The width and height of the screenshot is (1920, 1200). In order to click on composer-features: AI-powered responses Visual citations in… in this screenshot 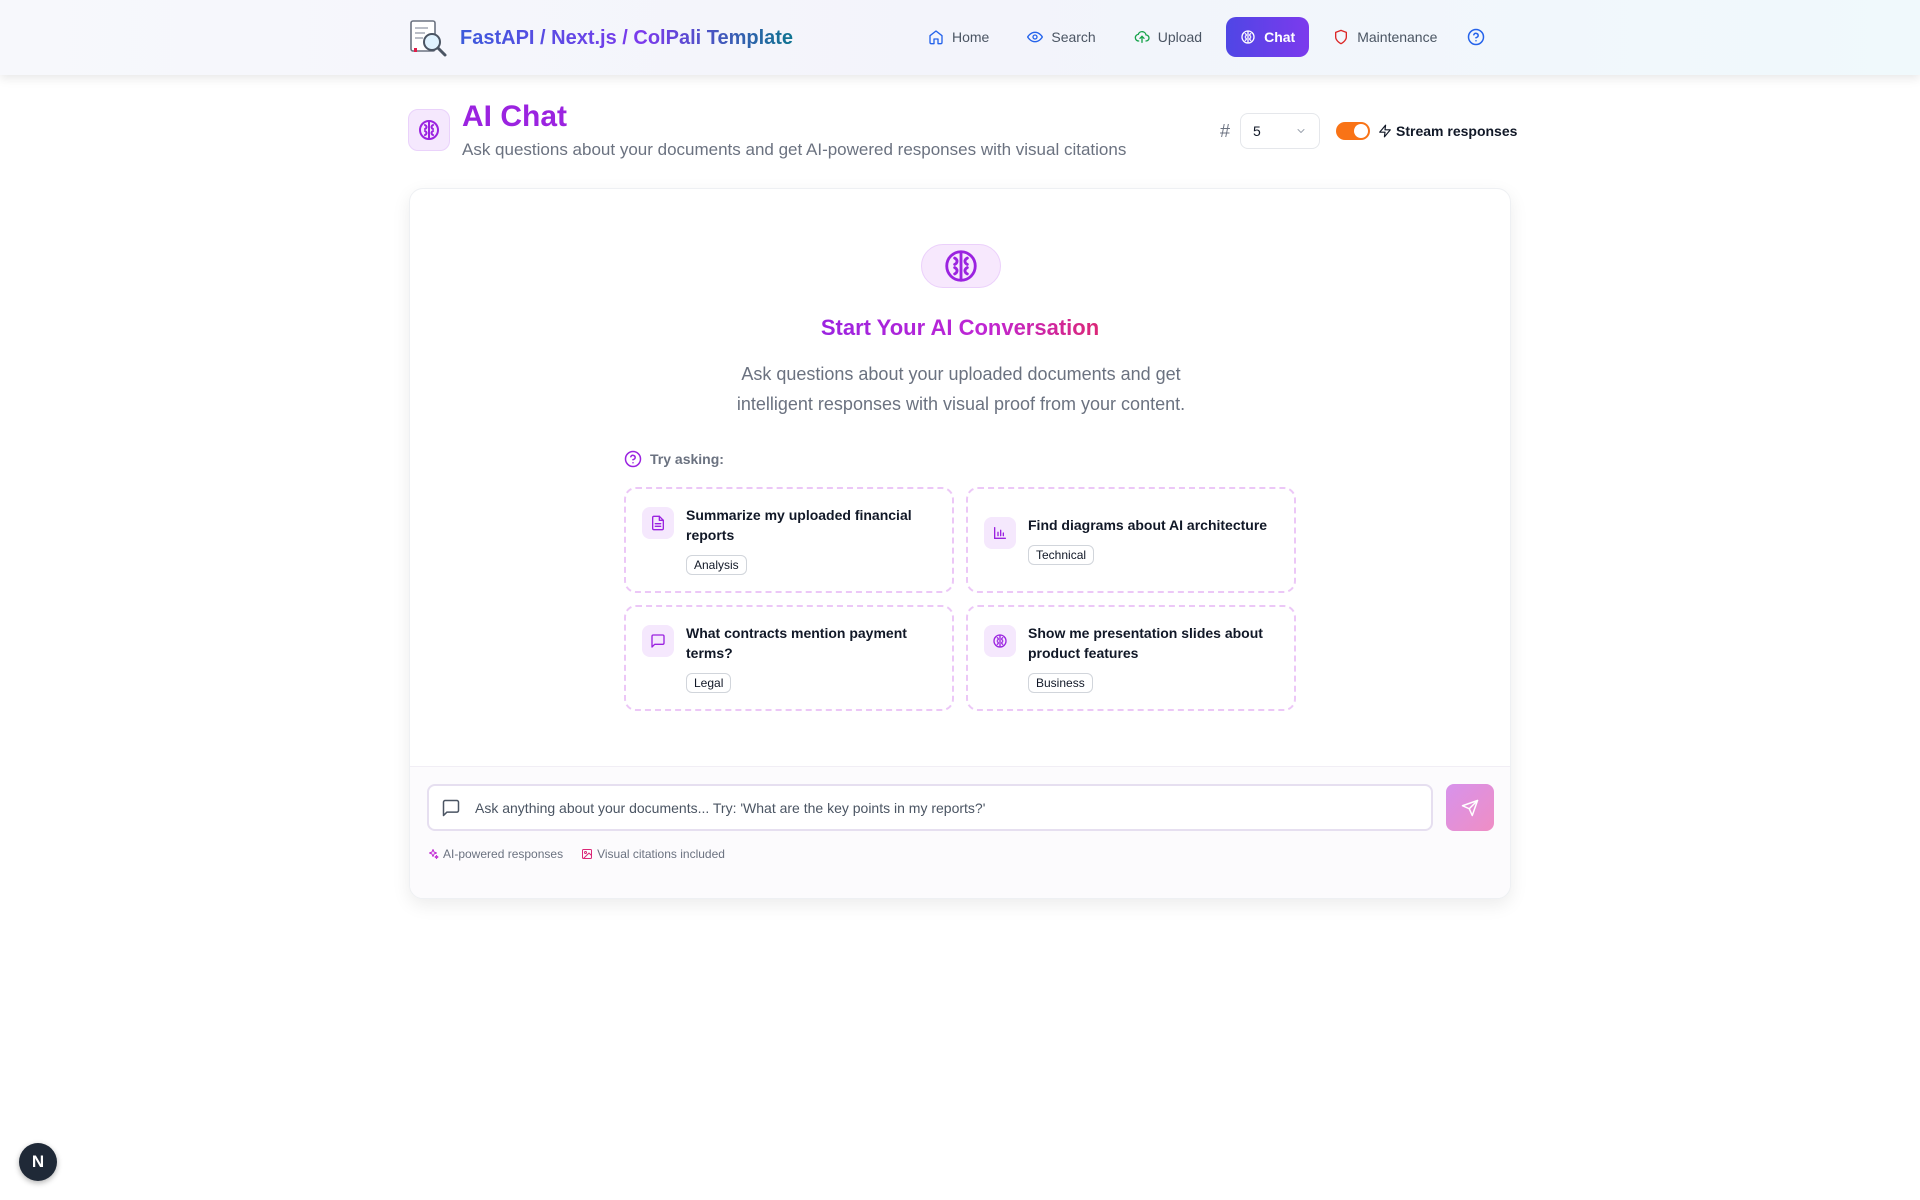, I will do `click(585, 854)`.